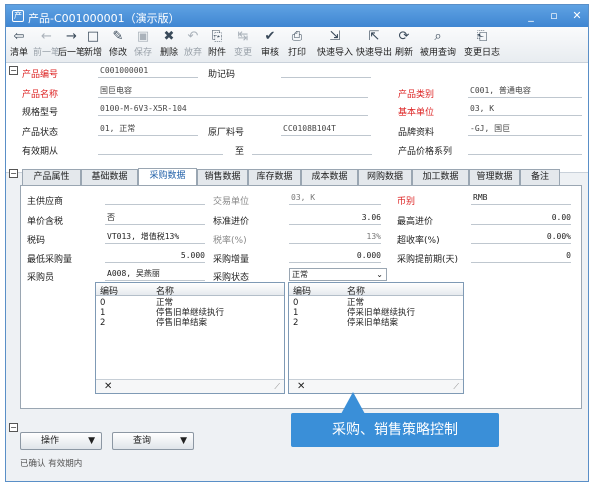 This screenshot has width=599, height=490. Describe the element at coordinates (160, 148) in the screenshot. I see `validity-from-field` at that location.